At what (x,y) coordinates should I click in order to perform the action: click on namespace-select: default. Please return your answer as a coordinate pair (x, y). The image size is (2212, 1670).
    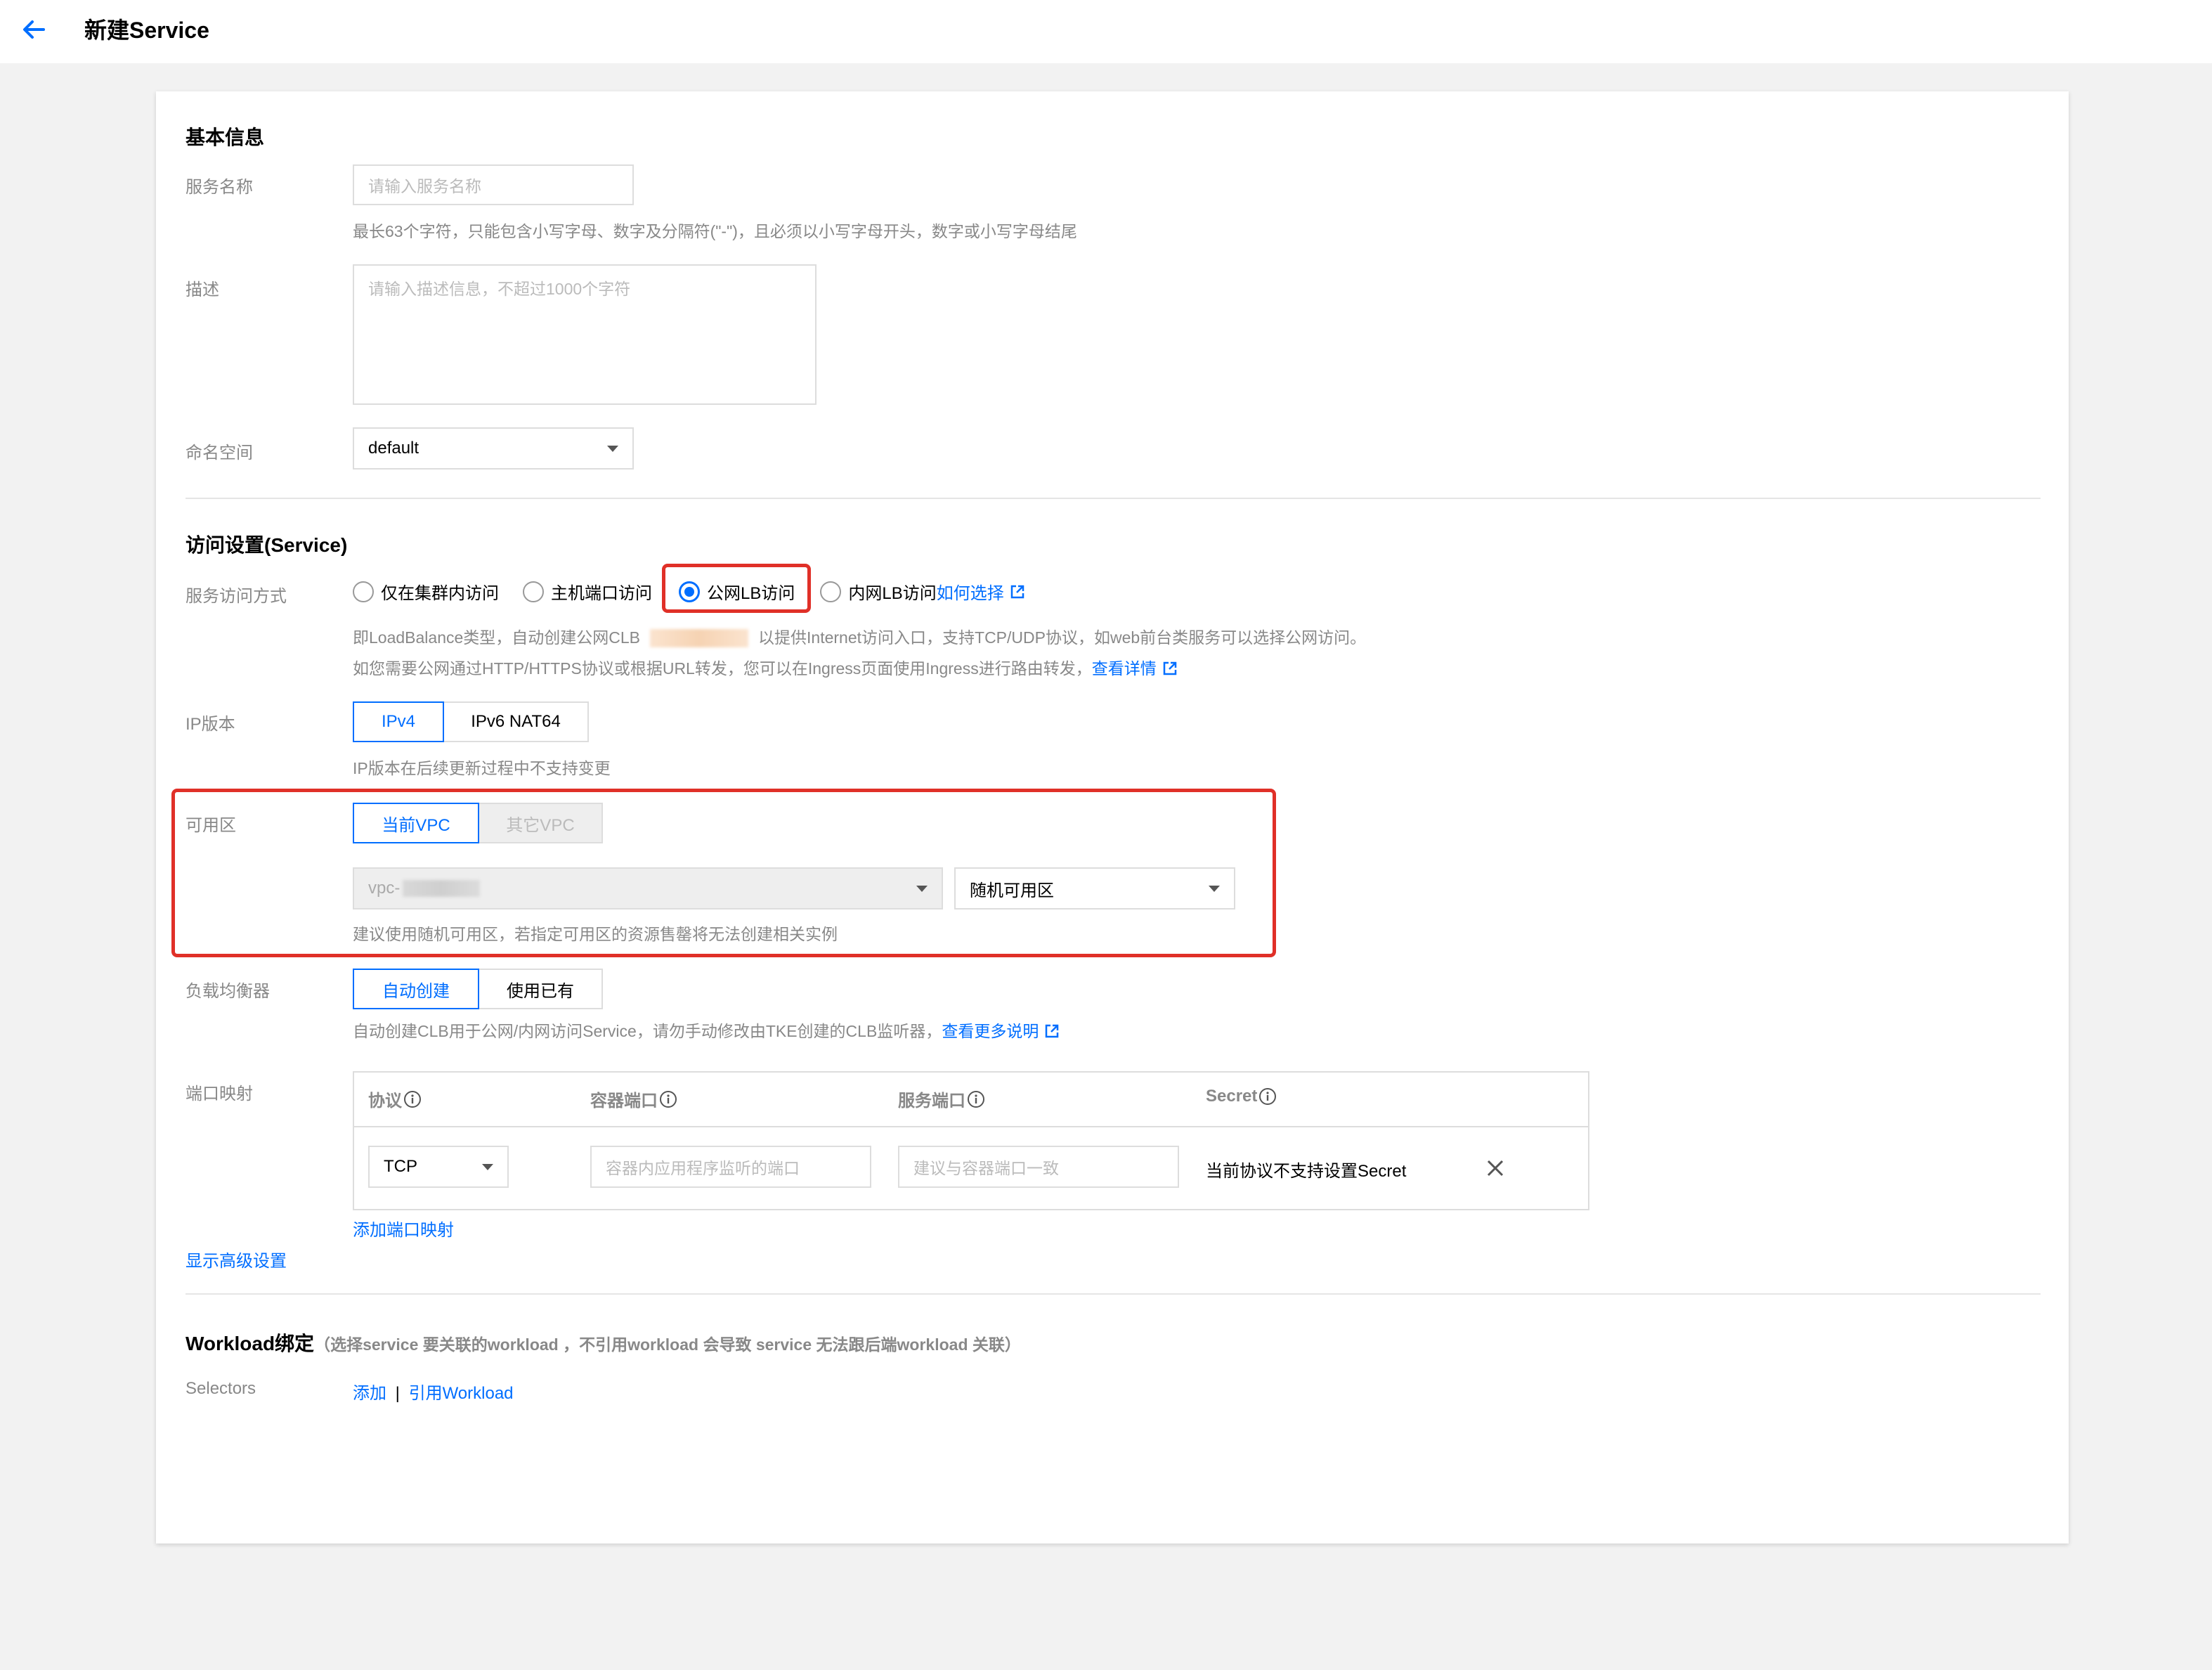
    Looking at the image, I should click on (493, 449).